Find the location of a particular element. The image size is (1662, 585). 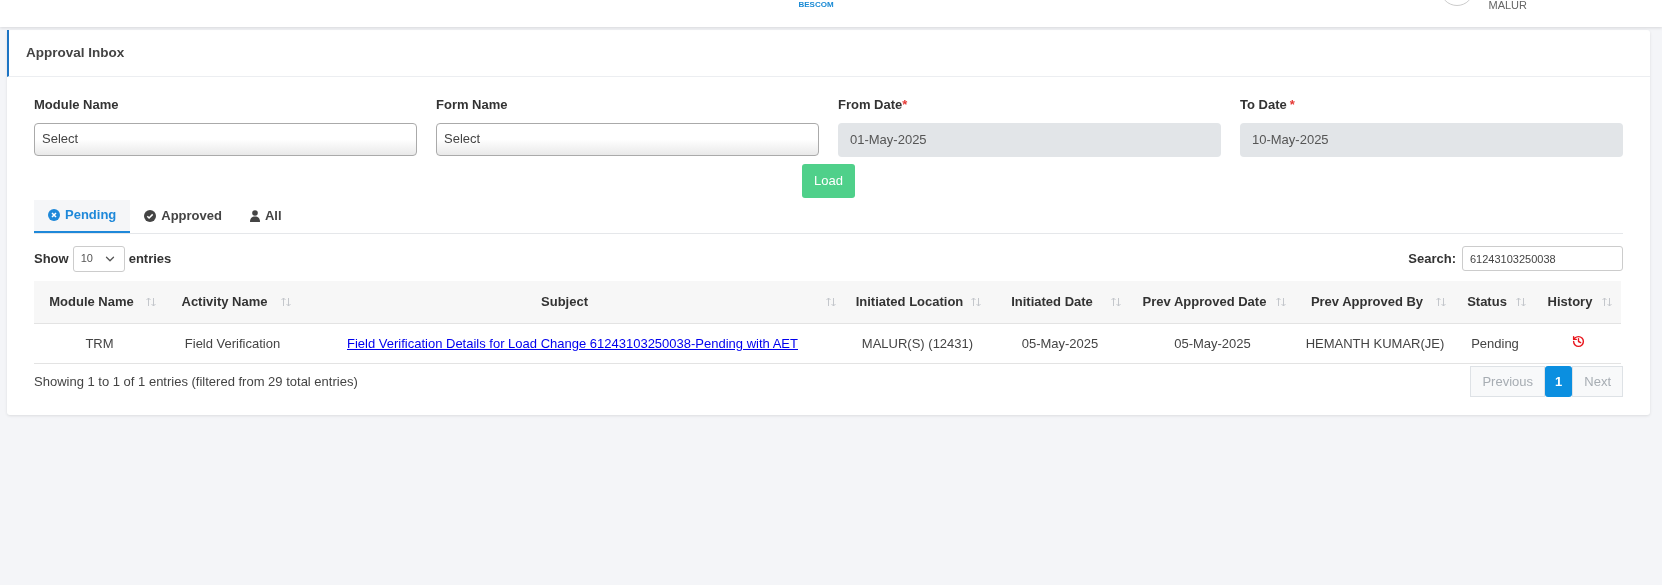

column-header: Prev Approved By is located at coordinates (1367, 302).